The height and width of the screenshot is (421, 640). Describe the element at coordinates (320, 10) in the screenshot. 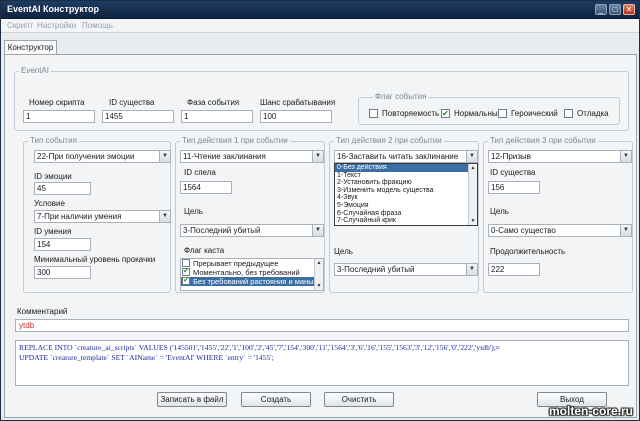

I see `title-bar: EventAI Конструктор _ □ ✕` at that location.